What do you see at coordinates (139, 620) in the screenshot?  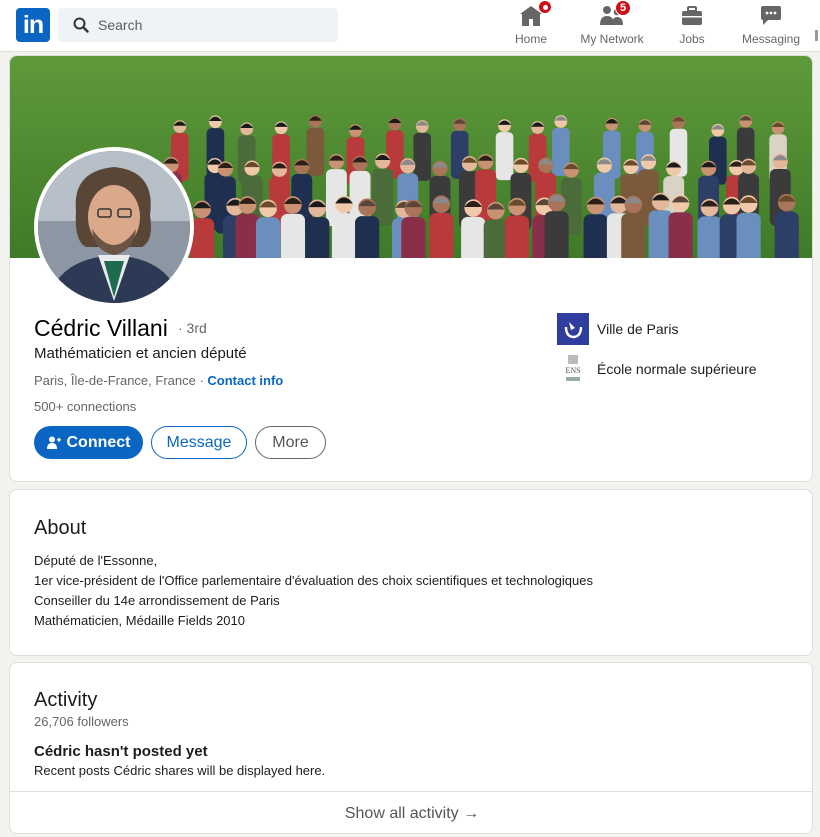 I see `about-line: Mathématicien, Médaille Fields 2010` at bounding box center [139, 620].